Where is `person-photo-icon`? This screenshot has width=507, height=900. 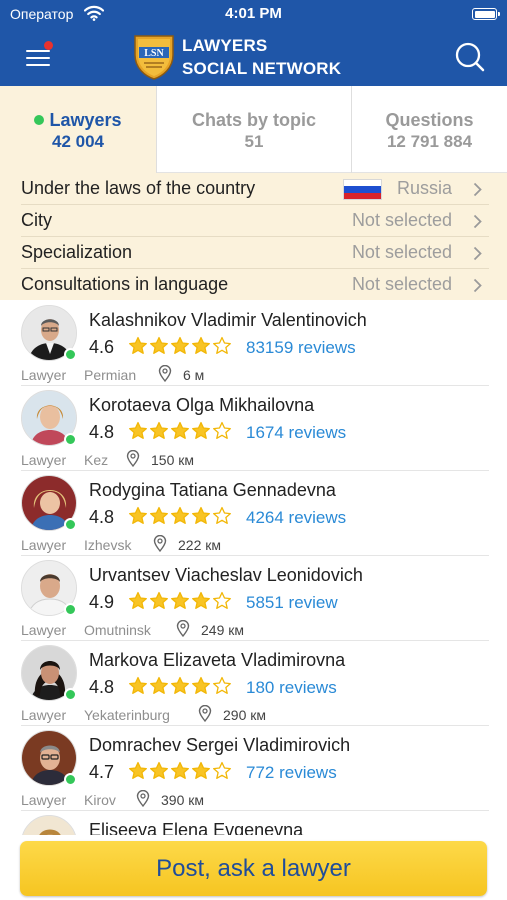
person-photo-icon is located at coordinates (49, 825).